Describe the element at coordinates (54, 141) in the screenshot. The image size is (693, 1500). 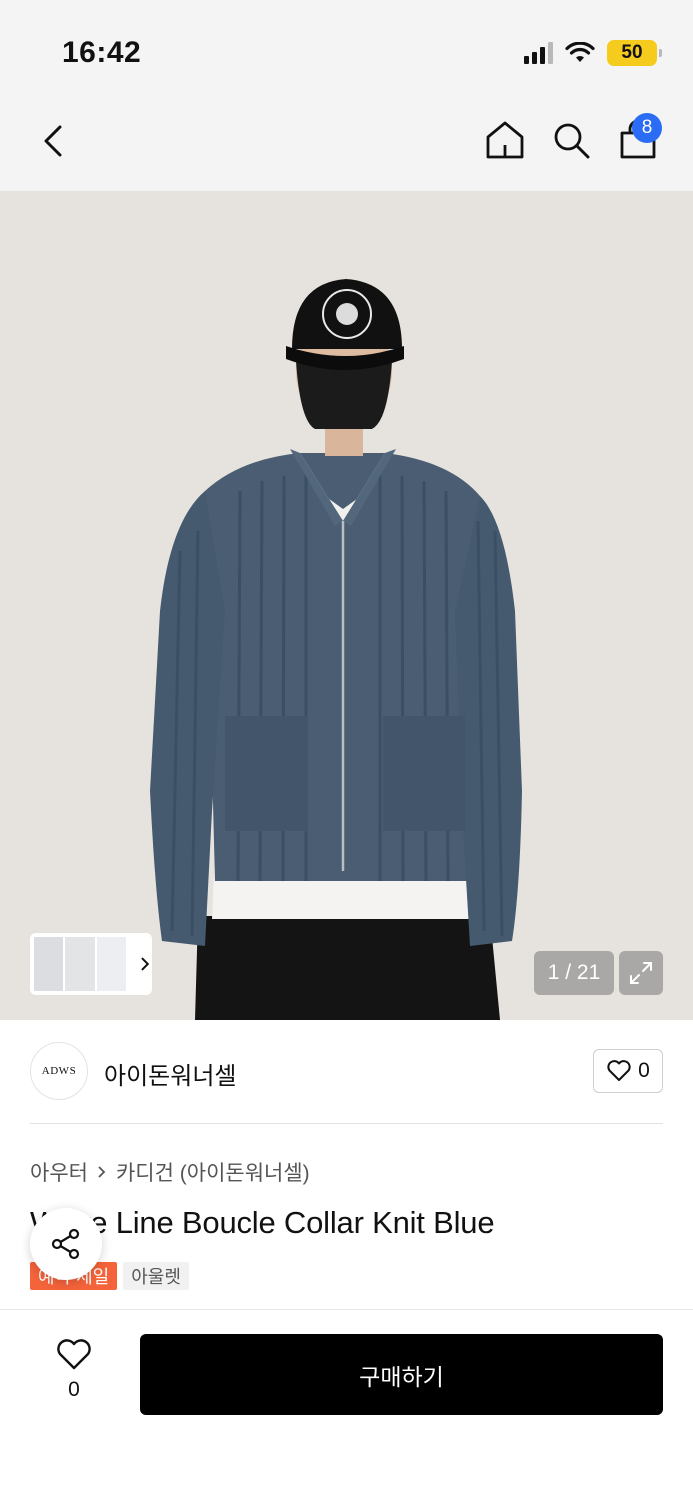
I see `back-icon` at that location.